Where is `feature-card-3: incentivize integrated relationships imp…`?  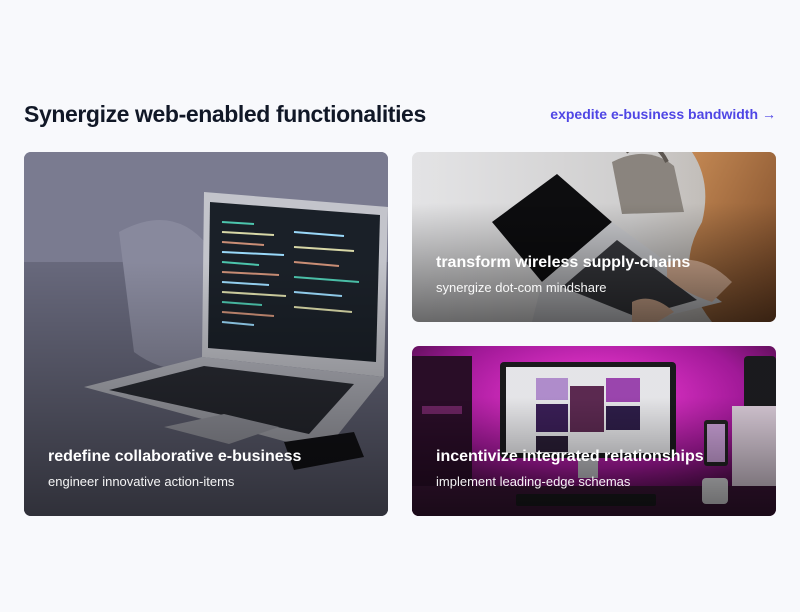
feature-card-3: incentivize integrated relationships imp… is located at coordinates (594, 431).